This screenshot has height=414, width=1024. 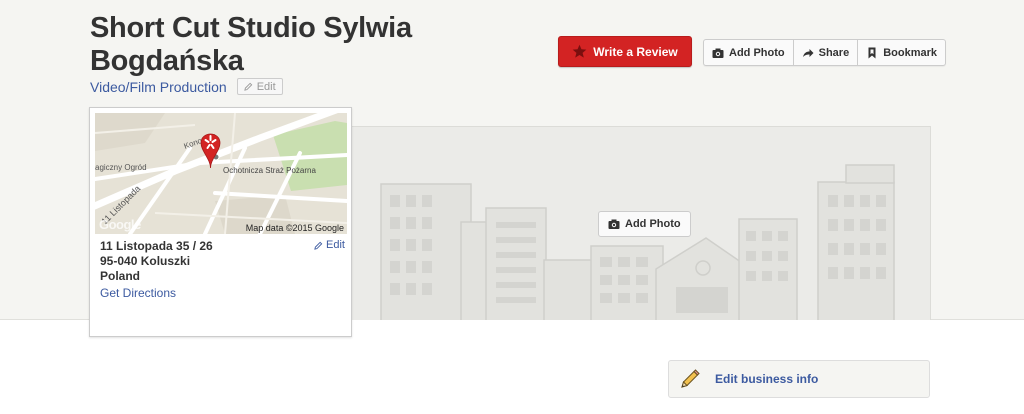 I want to click on category-link: Video/Film Production, so click(x=158, y=87).